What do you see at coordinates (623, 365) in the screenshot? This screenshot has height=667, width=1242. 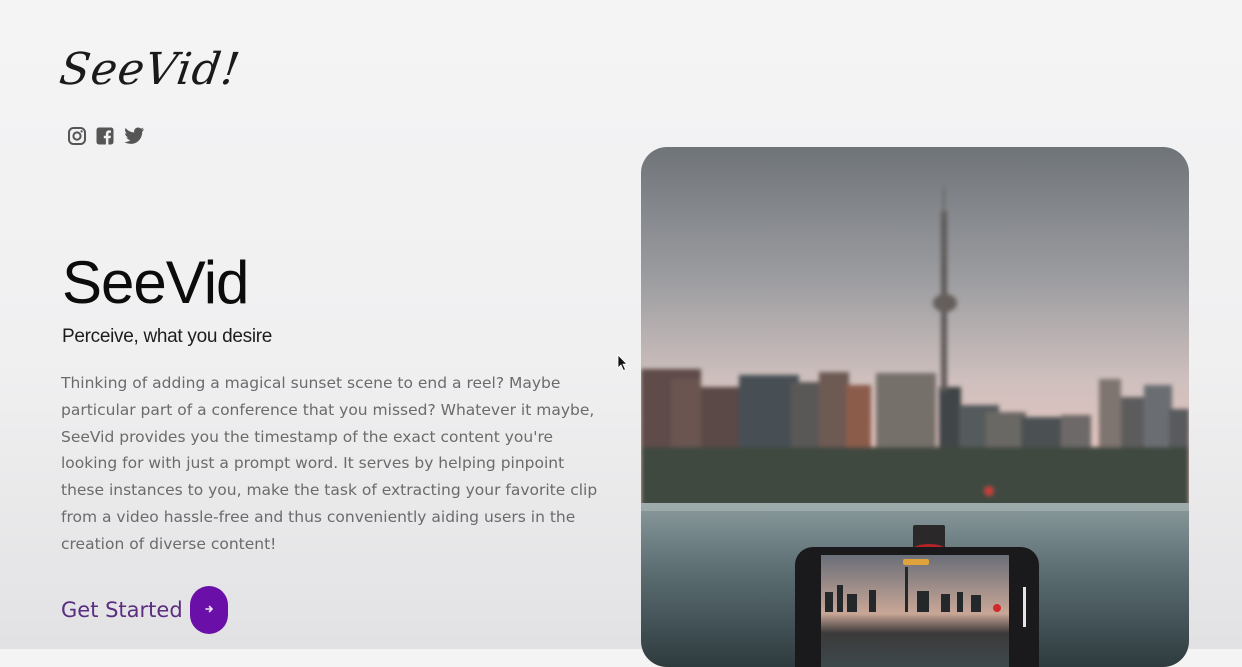 I see `mouse-cursor-icon` at bounding box center [623, 365].